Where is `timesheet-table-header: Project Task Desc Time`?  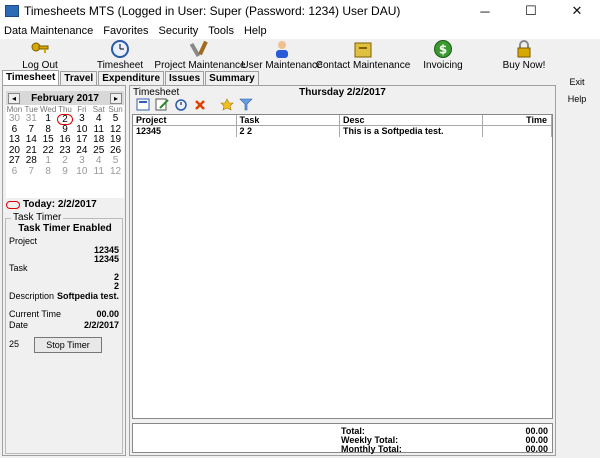 timesheet-table-header: Project Task Desc Time is located at coordinates (342, 120).